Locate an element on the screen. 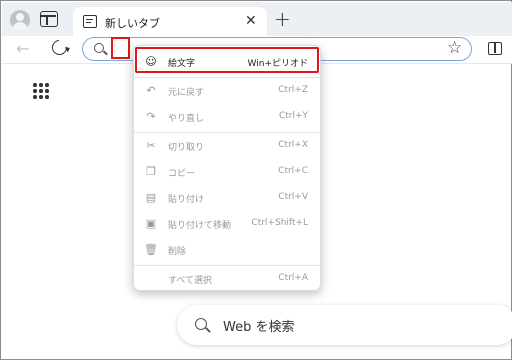 The width and height of the screenshot is (512, 360). menu-item-shortcut: Ctrl+C is located at coordinates (293, 171).